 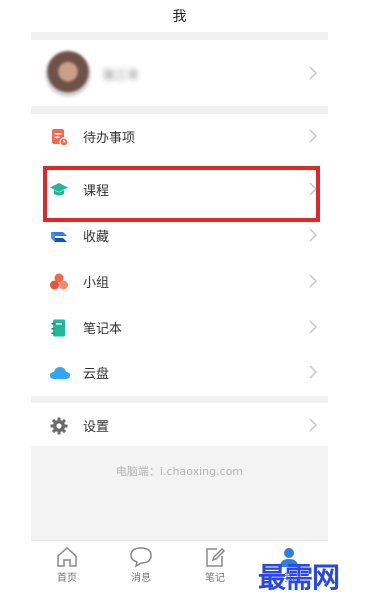 I want to click on menu-item-courses: 课程, so click(x=179, y=189).